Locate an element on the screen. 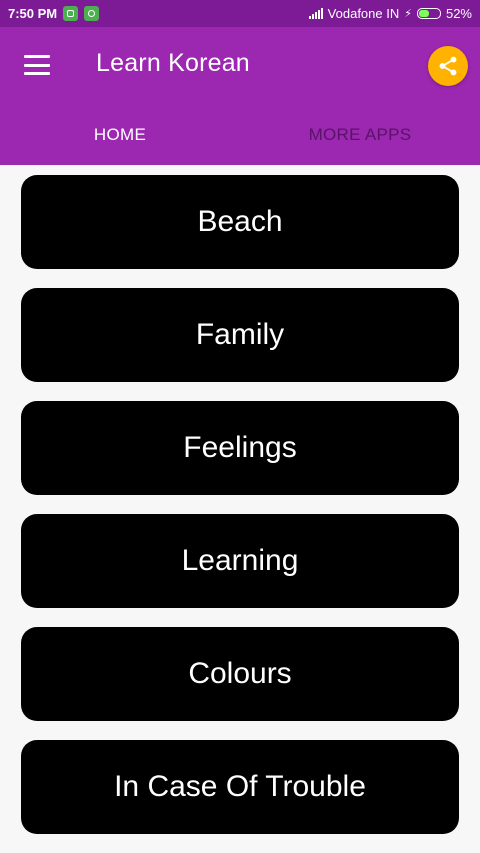 This screenshot has width=480, height=853. status-time: 7:50 PM is located at coordinates (33, 13).